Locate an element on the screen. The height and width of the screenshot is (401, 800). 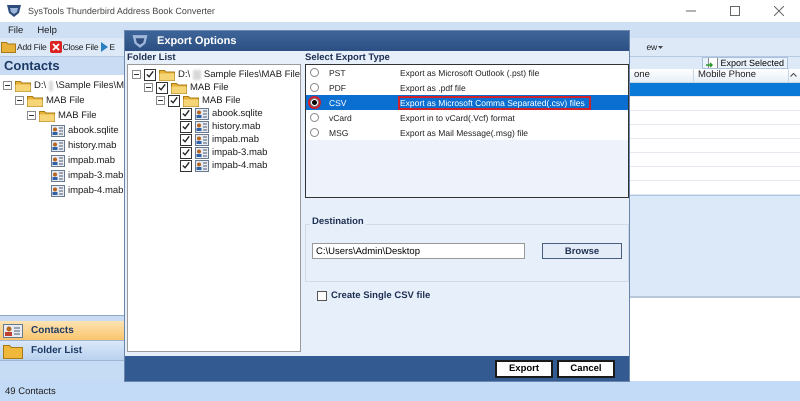
browse-button: Browse is located at coordinates (582, 251).